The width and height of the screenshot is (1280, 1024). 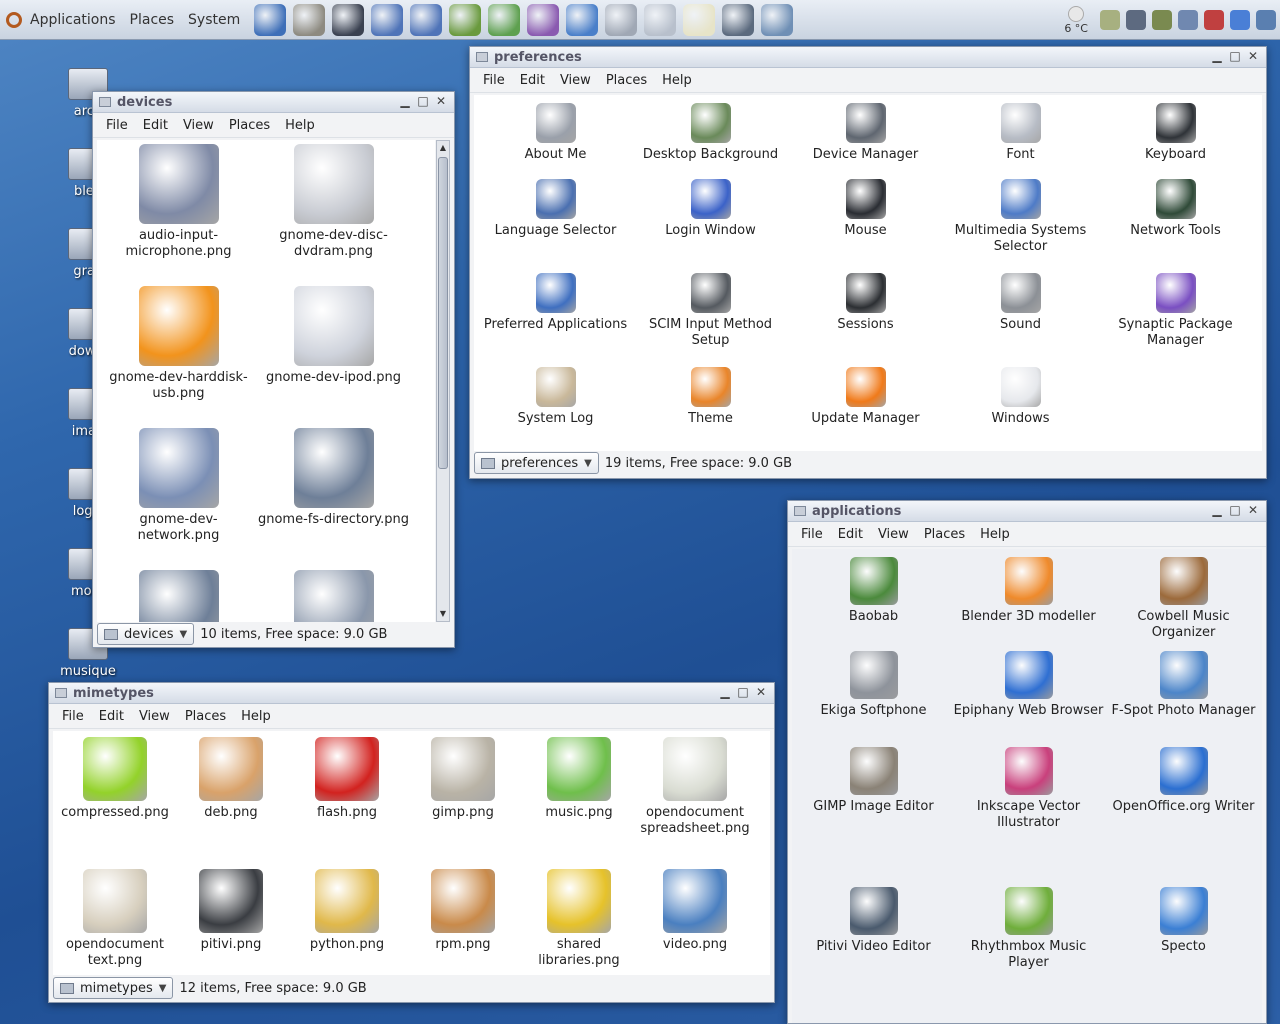 What do you see at coordinates (555, 397) in the screenshot?
I see `file-item: System Log` at bounding box center [555, 397].